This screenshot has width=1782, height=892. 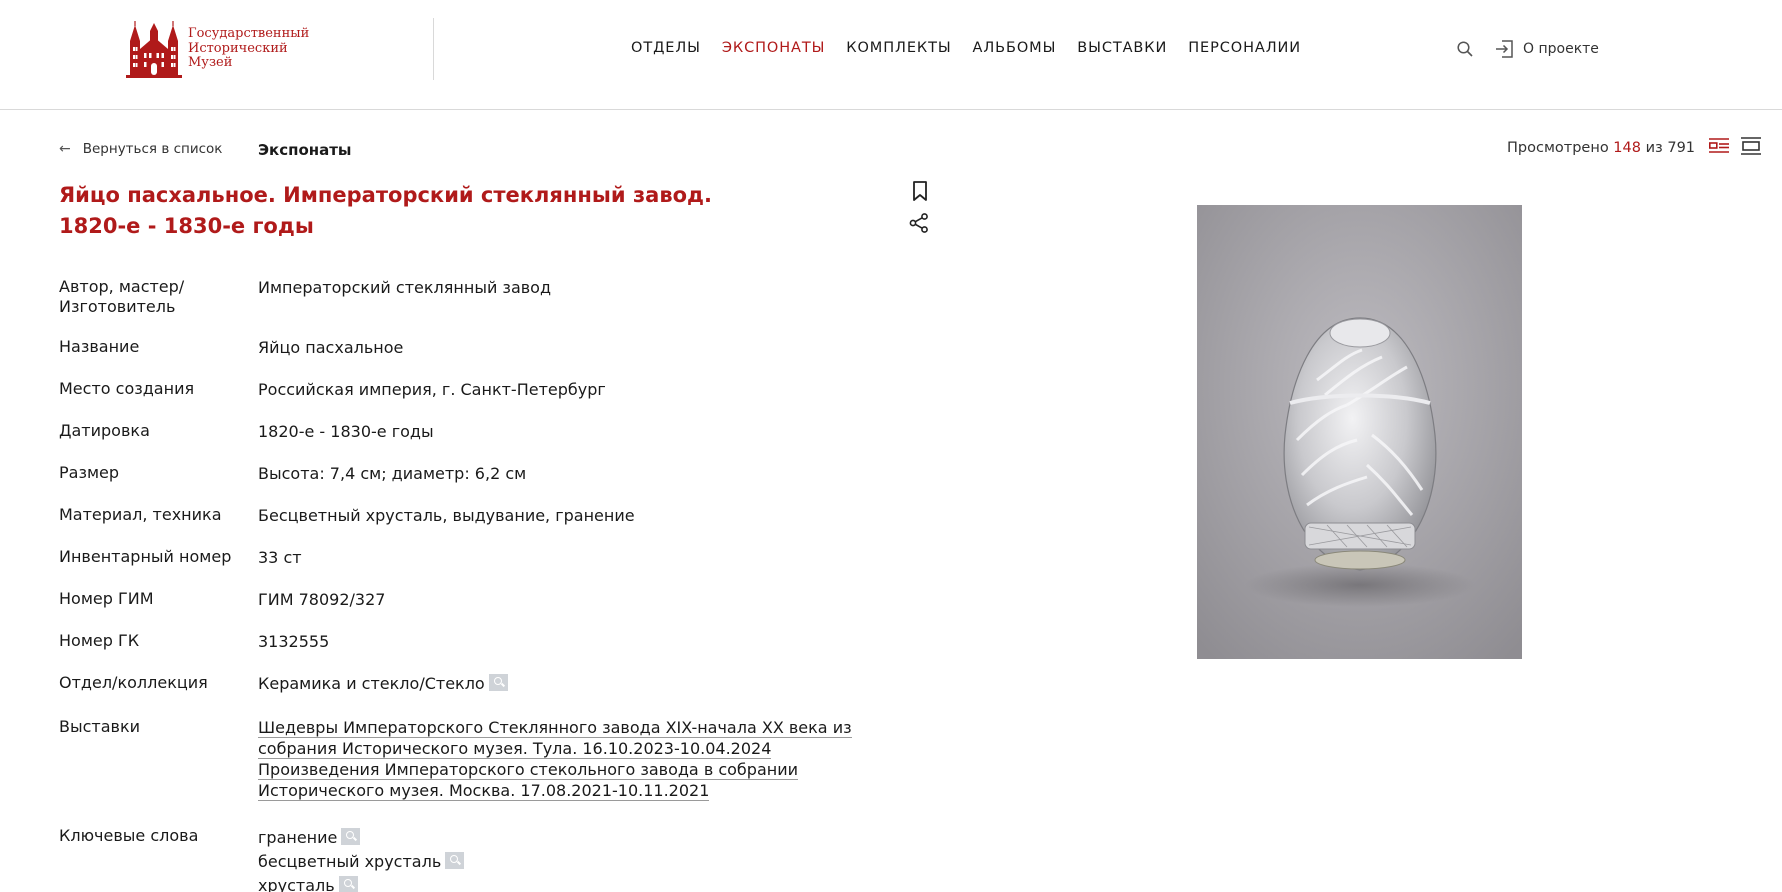 I want to click on property-value: ГИМ 78092/327, so click(x=322, y=599).